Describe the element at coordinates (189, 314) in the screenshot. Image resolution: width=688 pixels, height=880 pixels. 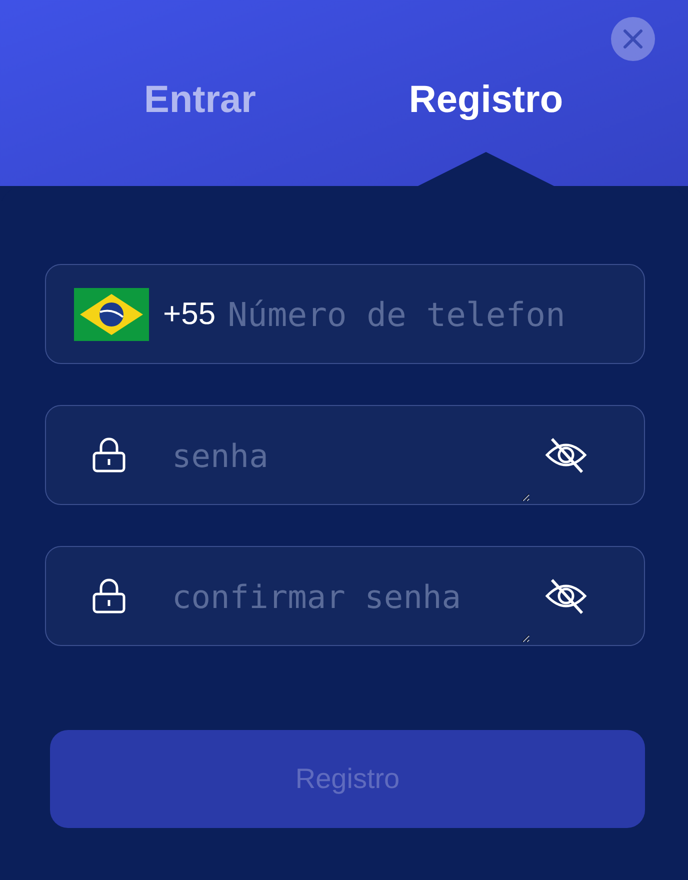
I see `country-code: +55` at that location.